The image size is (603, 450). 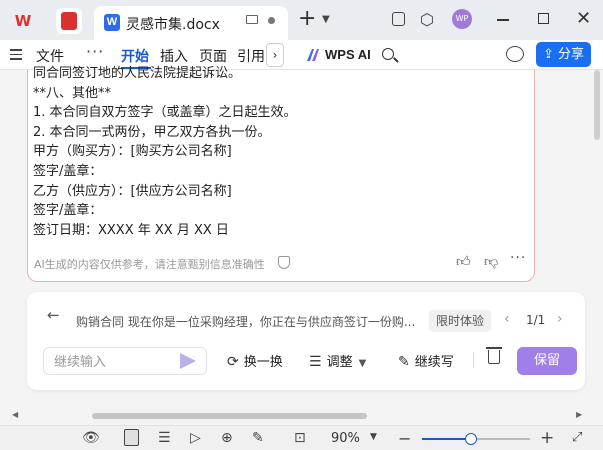 I want to click on back-arrow-icon: ←, so click(x=53, y=315).